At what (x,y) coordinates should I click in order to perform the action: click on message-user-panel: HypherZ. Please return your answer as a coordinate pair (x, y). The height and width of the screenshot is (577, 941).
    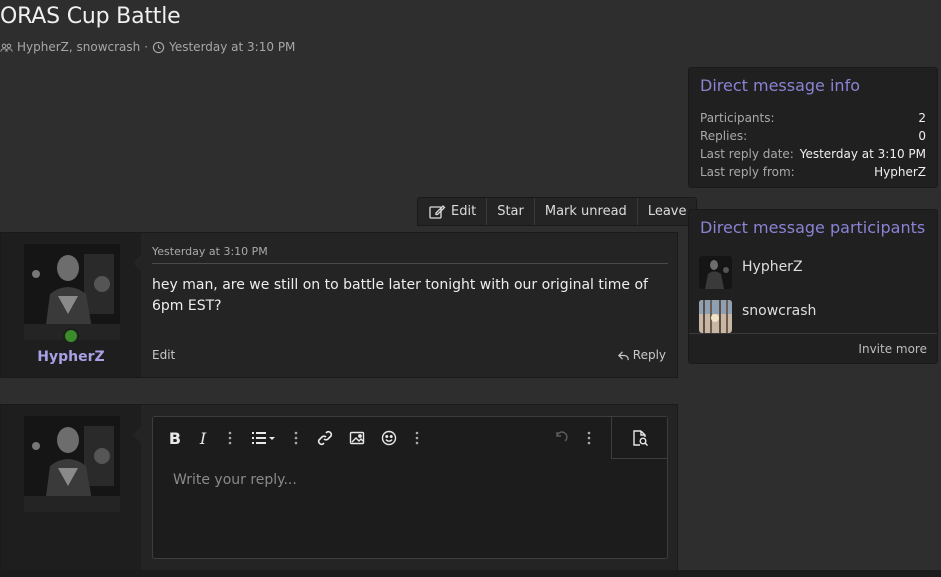
    Looking at the image, I should click on (71, 305).